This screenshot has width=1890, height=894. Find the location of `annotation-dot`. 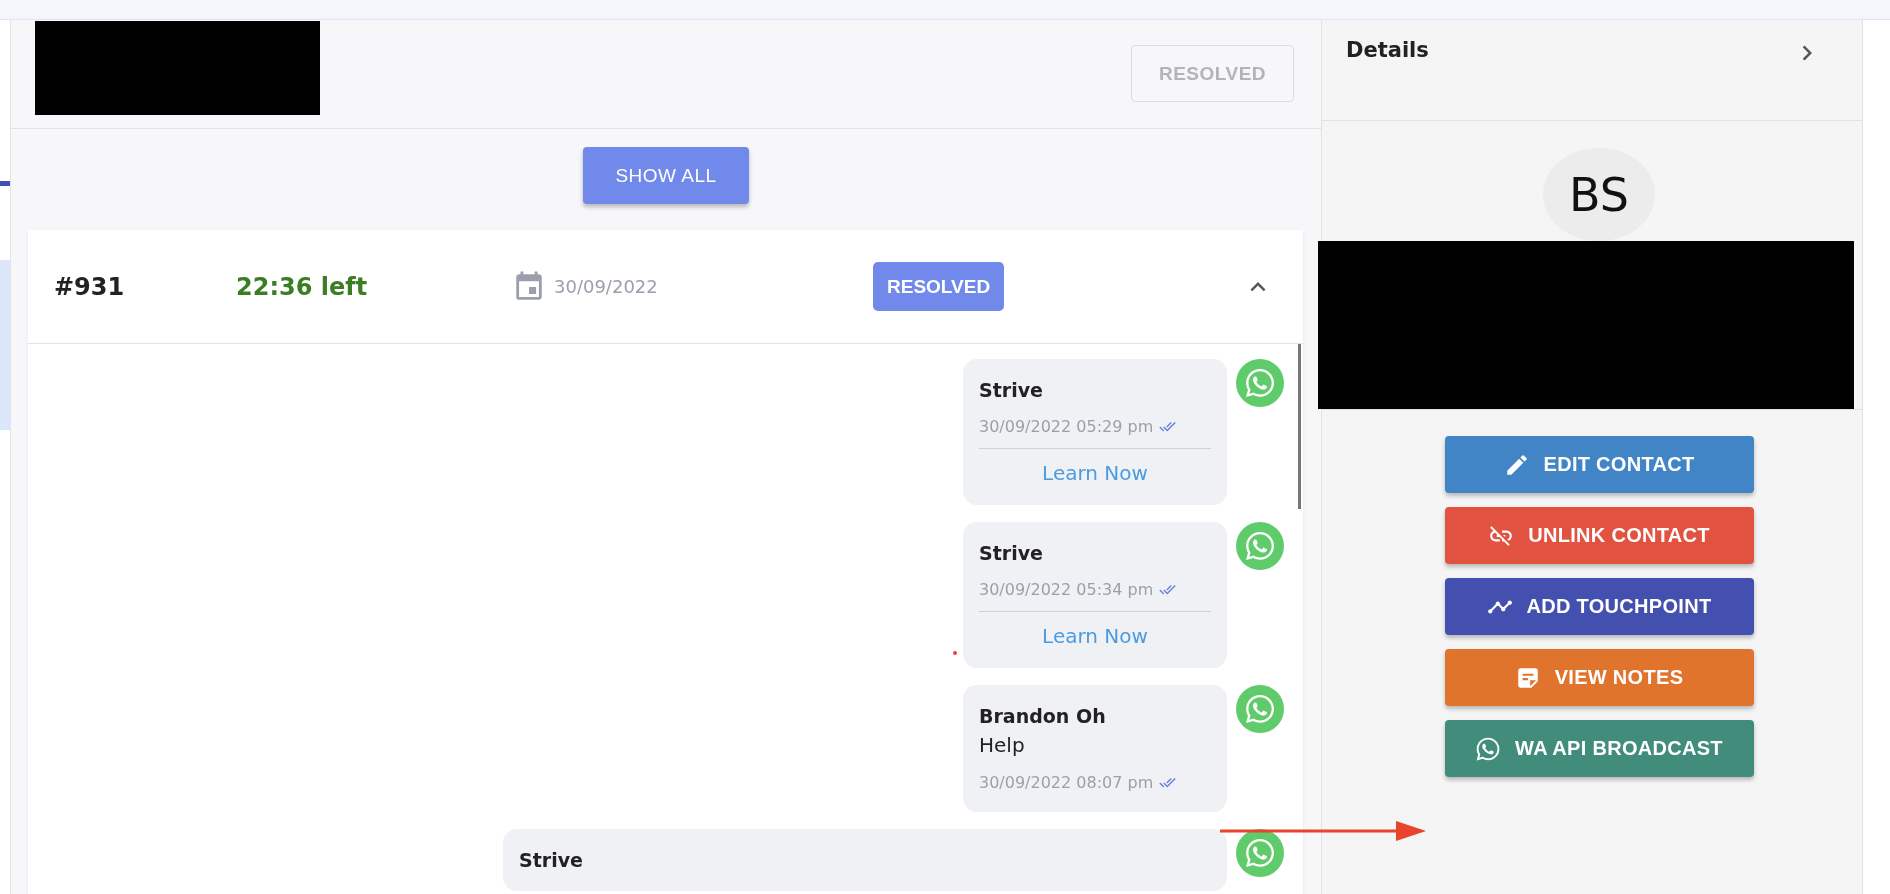

annotation-dot is located at coordinates (955, 653).